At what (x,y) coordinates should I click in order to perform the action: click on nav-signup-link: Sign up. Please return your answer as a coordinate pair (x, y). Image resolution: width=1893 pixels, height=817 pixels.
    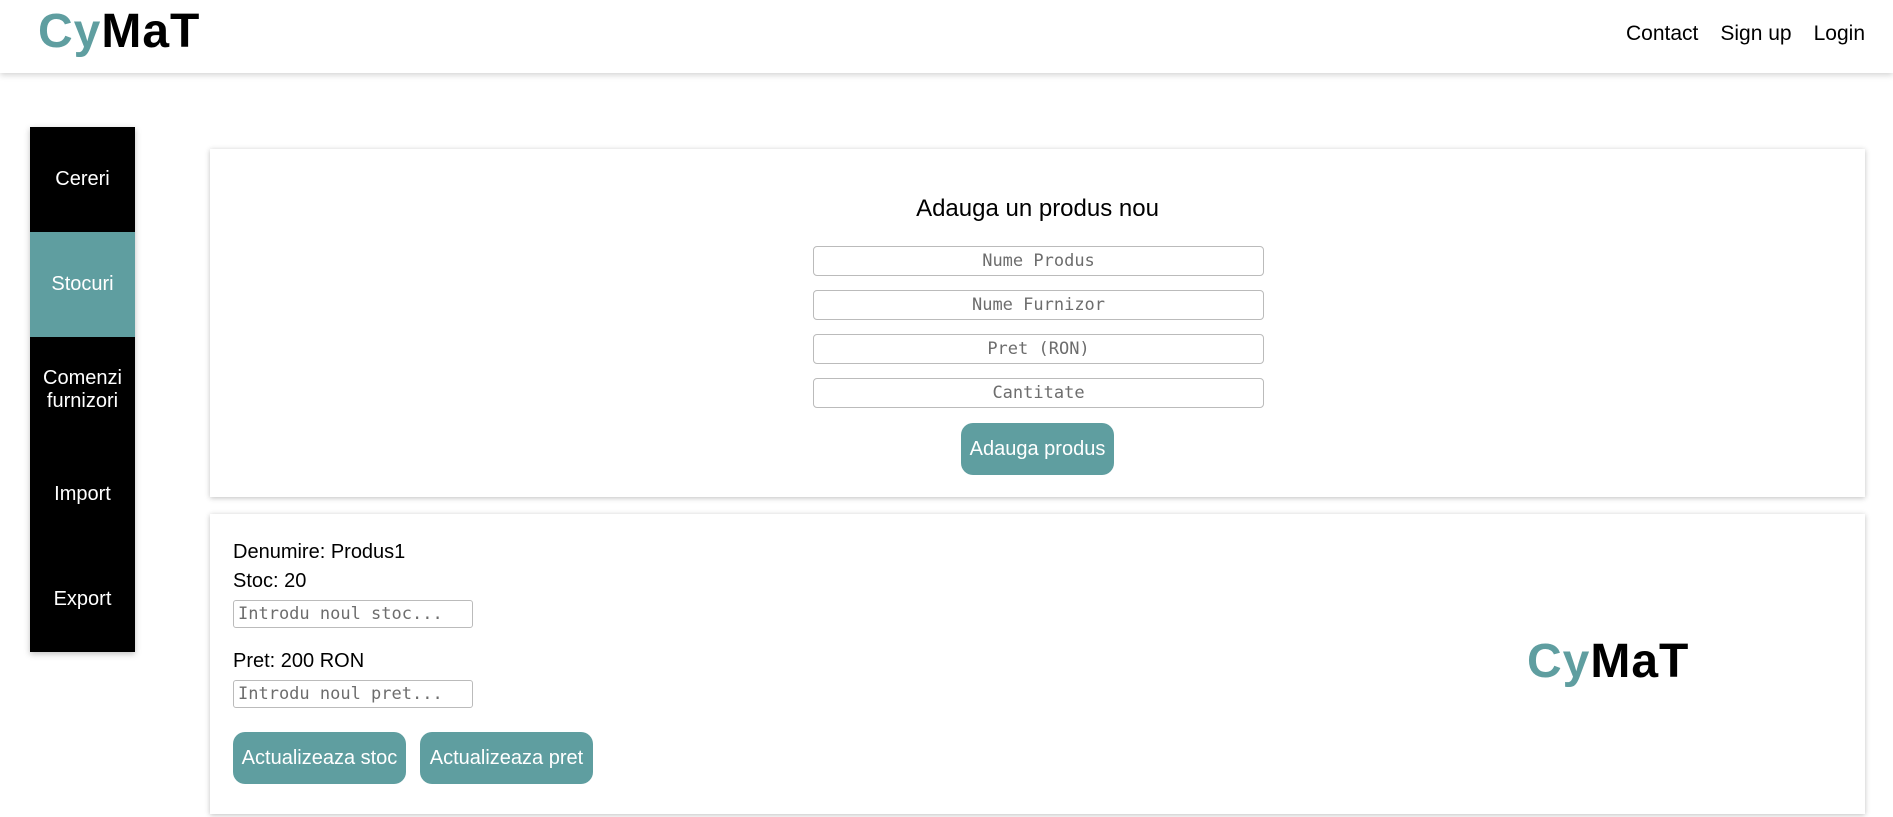
    Looking at the image, I should click on (1755, 34).